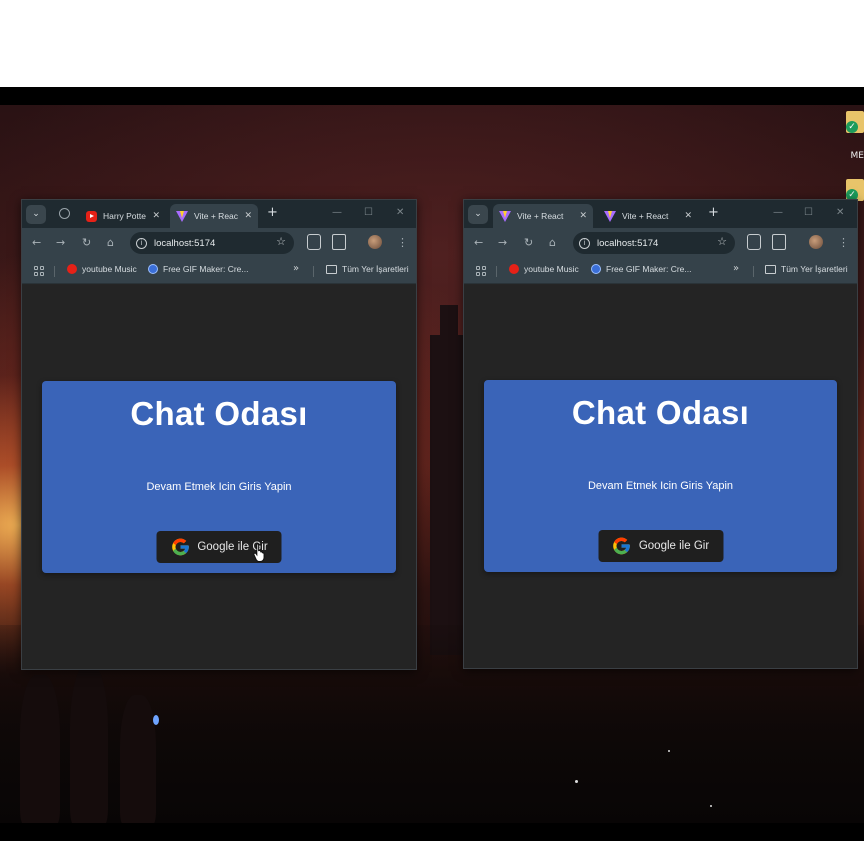  I want to click on youtube-icon, so click(91, 216).